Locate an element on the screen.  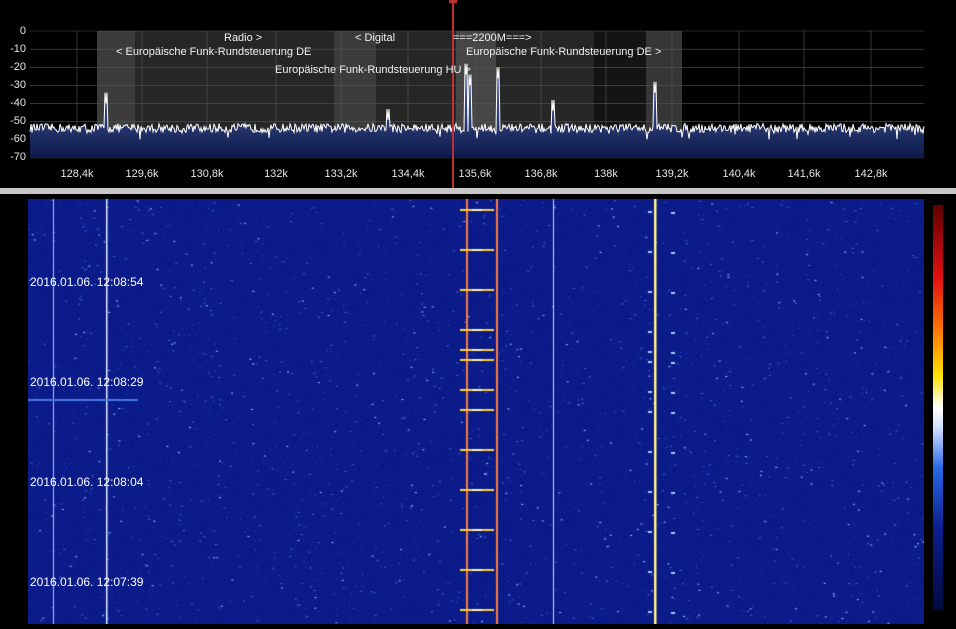
x-axis-label: 140,4k is located at coordinates (739, 174).